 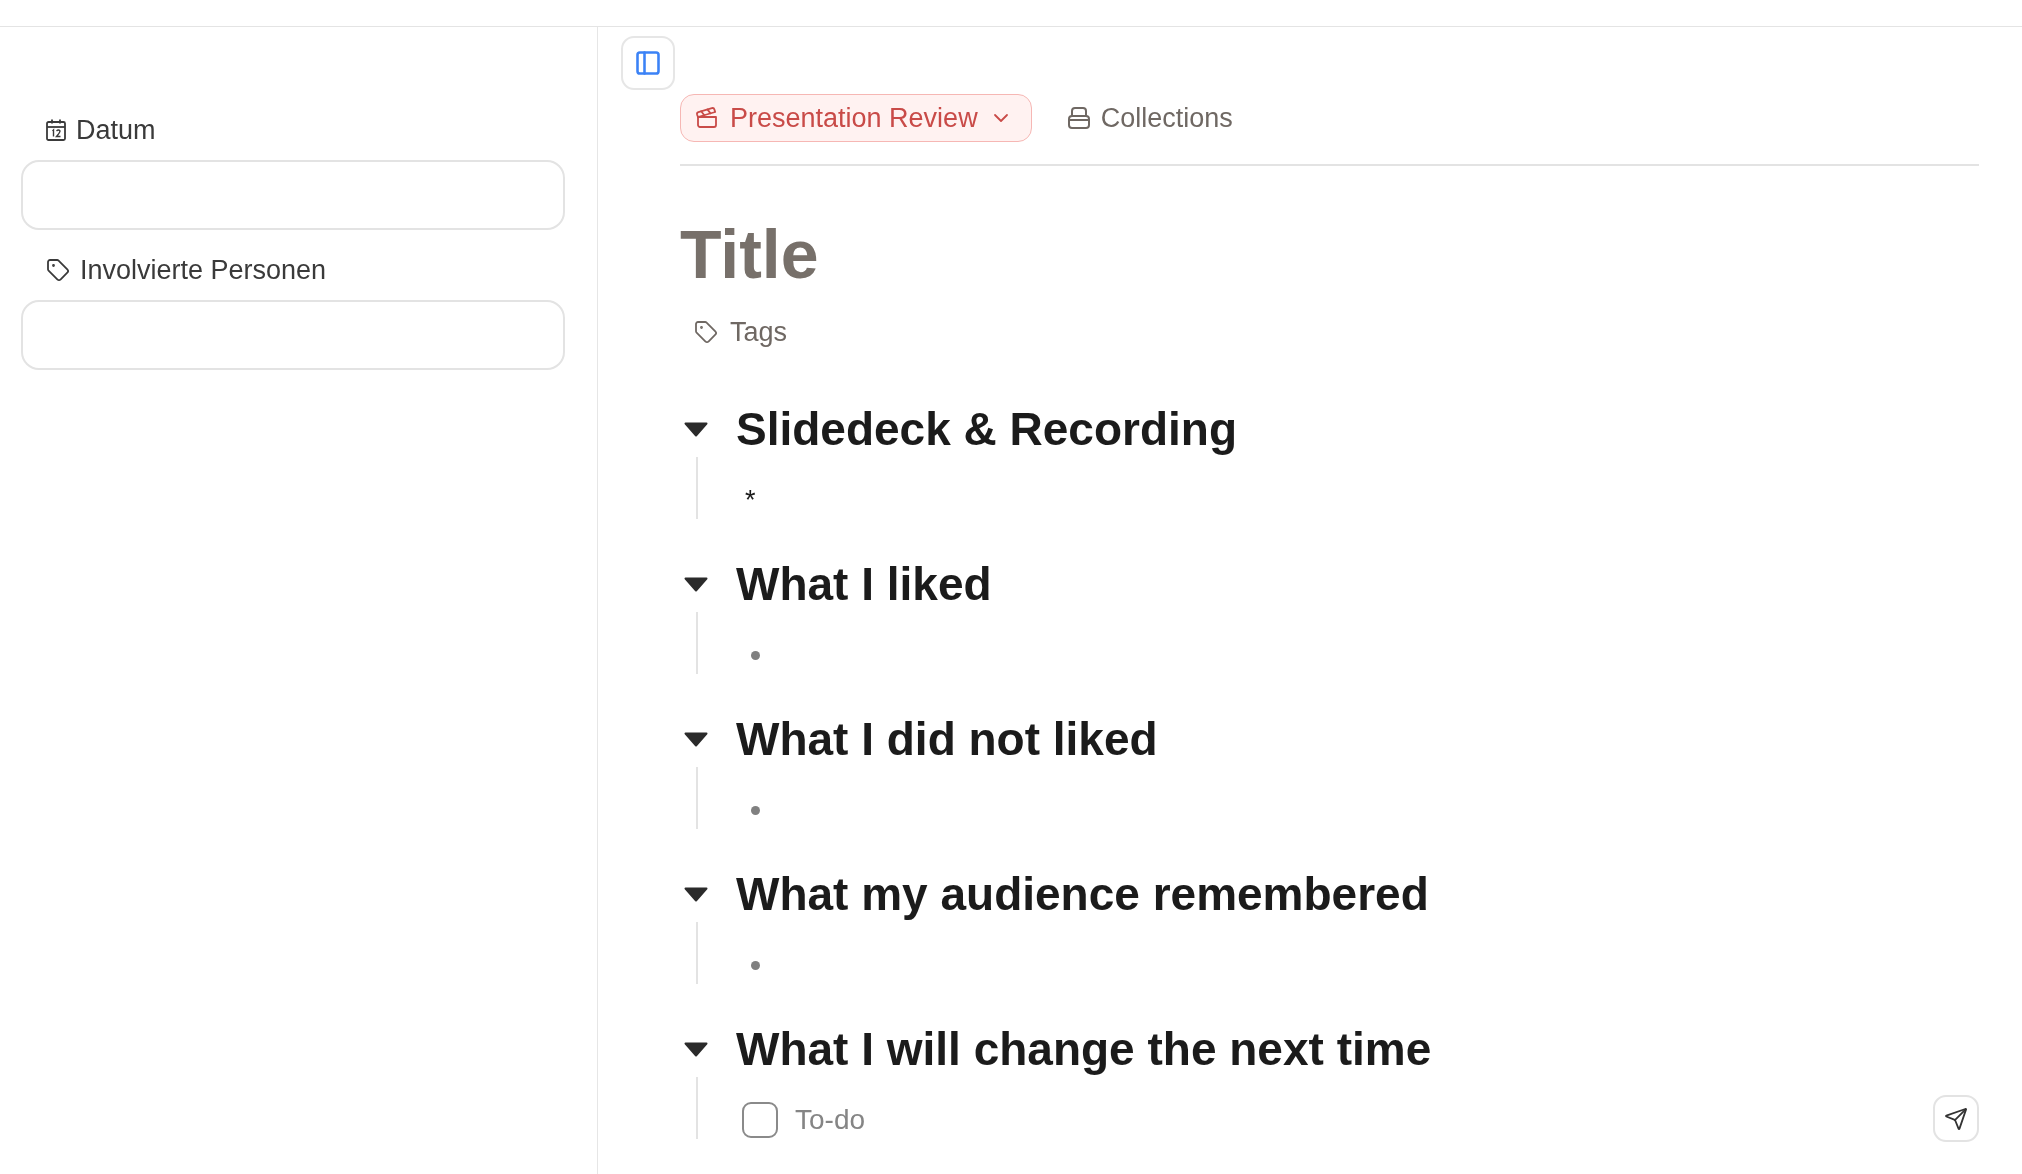 What do you see at coordinates (856, 118) in the screenshot?
I see `template-button: Presentation Review` at bounding box center [856, 118].